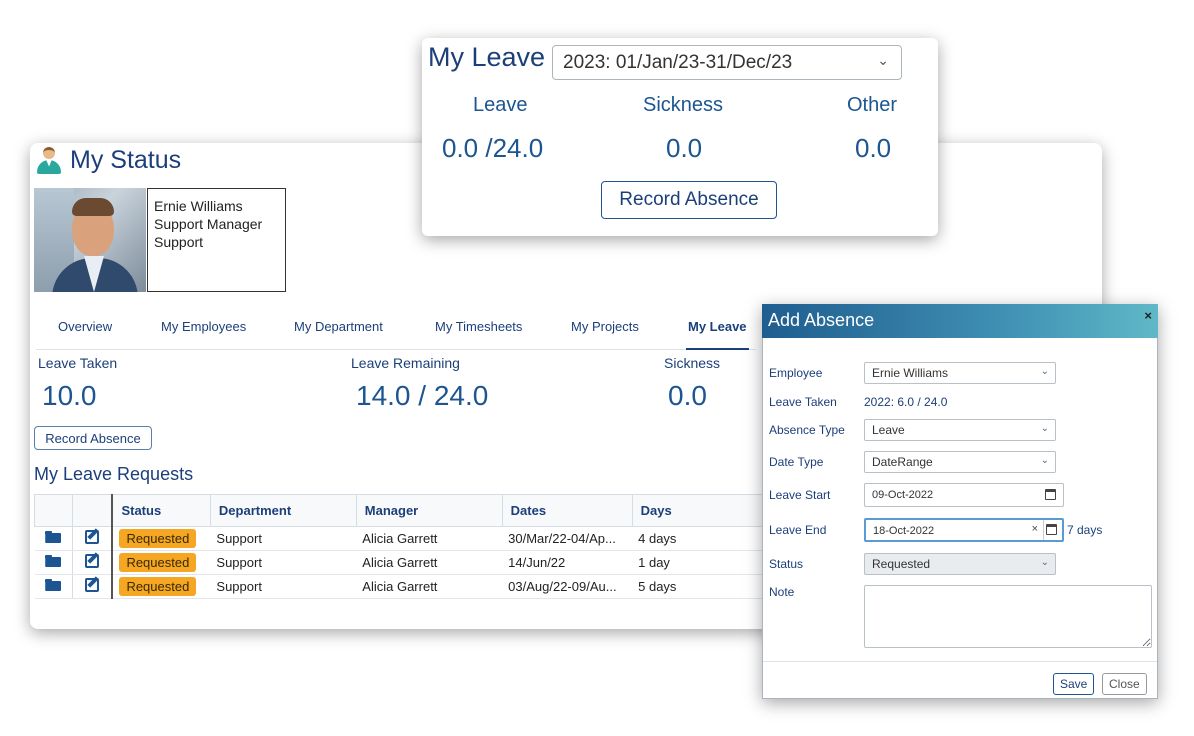  I want to click on page-title: My Status, so click(108, 160).